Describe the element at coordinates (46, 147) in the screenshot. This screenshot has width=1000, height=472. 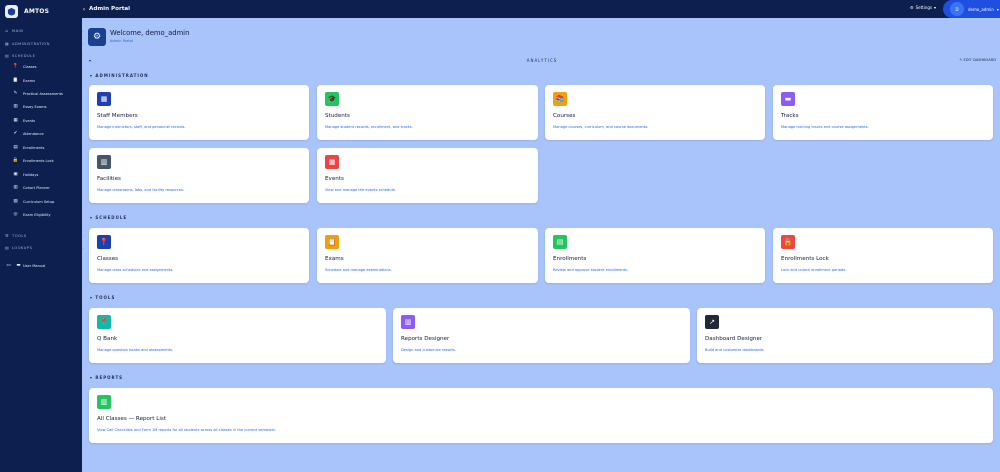
I see `sidebar-item-enrollments: ▤ Enrollments` at that location.